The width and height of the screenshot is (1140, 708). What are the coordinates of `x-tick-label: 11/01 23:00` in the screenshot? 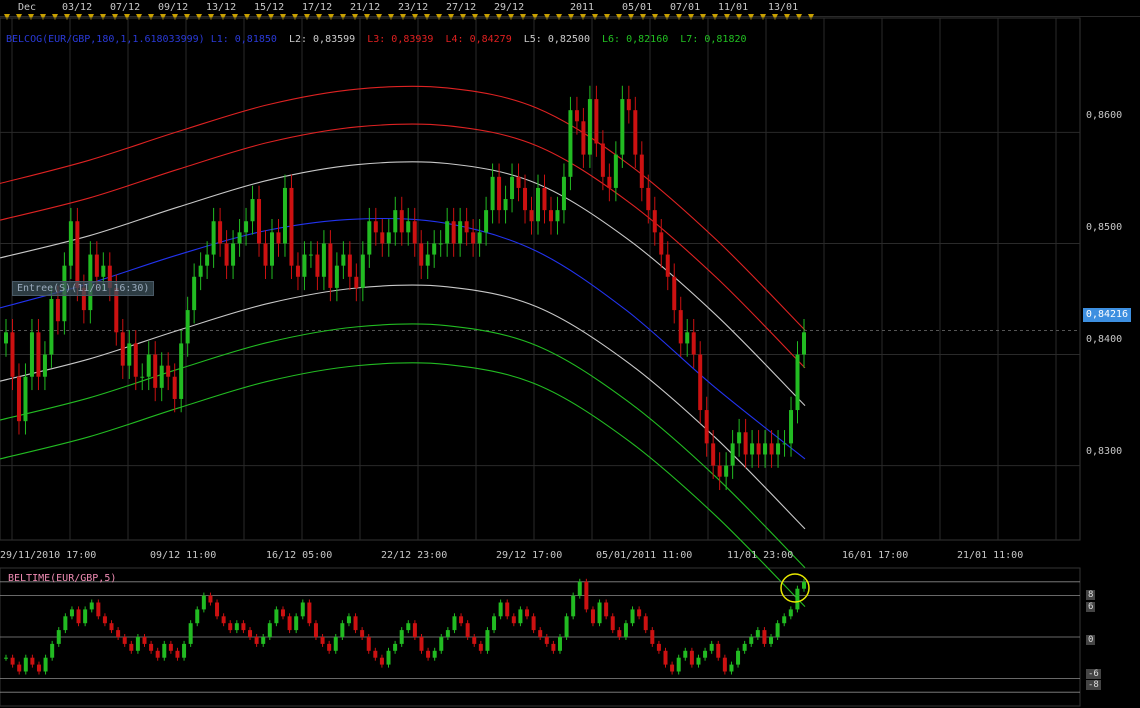 It's located at (760, 555).